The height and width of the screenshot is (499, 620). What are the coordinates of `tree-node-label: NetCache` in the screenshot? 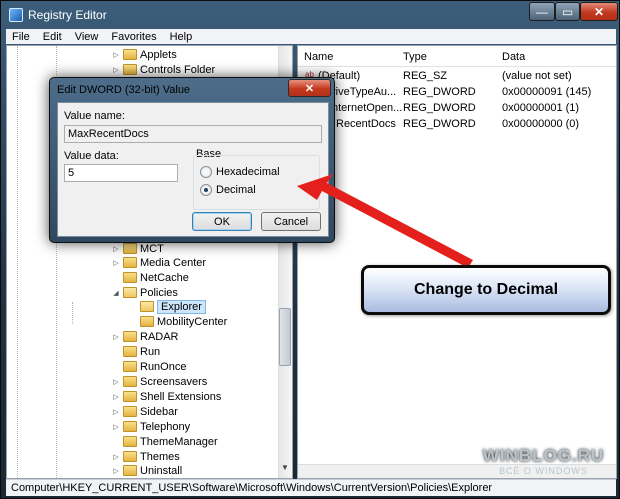 It's located at (164, 277).